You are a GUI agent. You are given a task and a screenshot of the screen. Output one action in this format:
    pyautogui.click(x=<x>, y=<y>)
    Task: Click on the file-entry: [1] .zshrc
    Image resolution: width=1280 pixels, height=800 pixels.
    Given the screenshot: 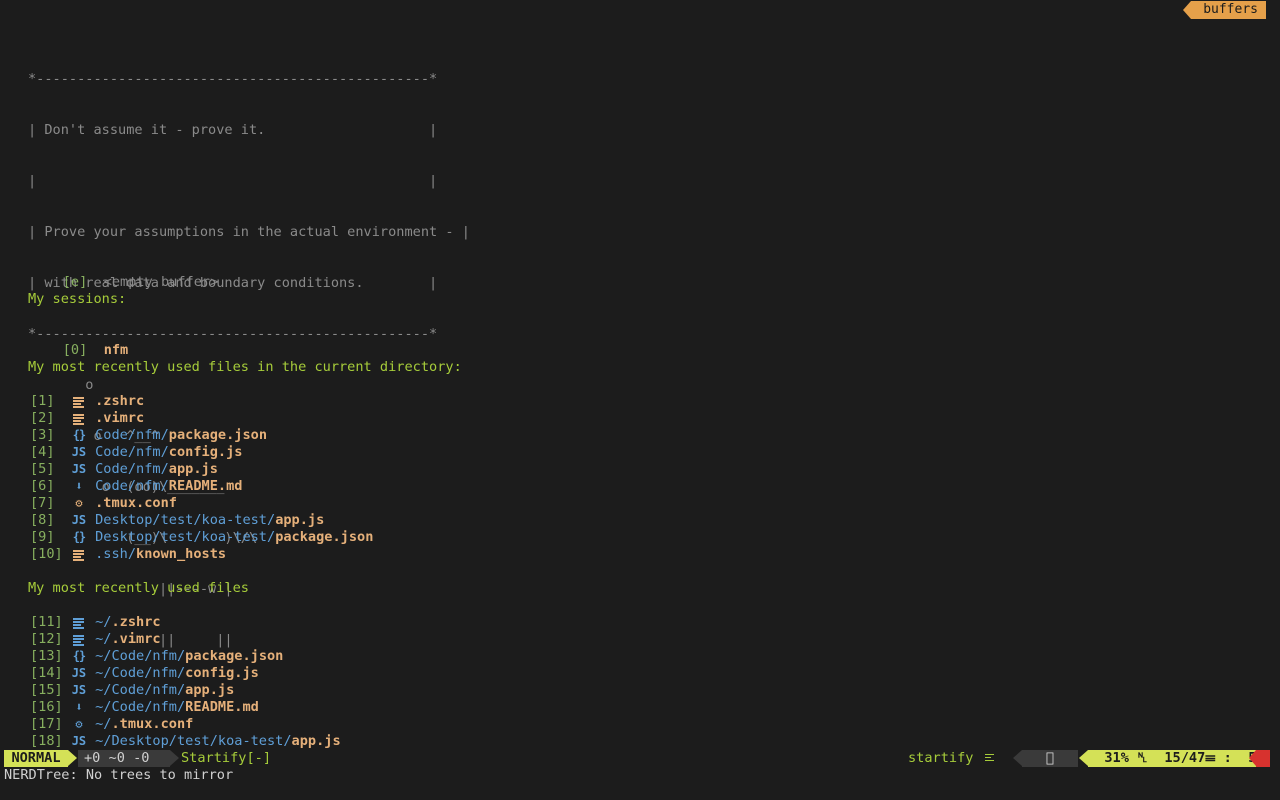 What is the action you would take?
    pyautogui.click(x=87, y=401)
    